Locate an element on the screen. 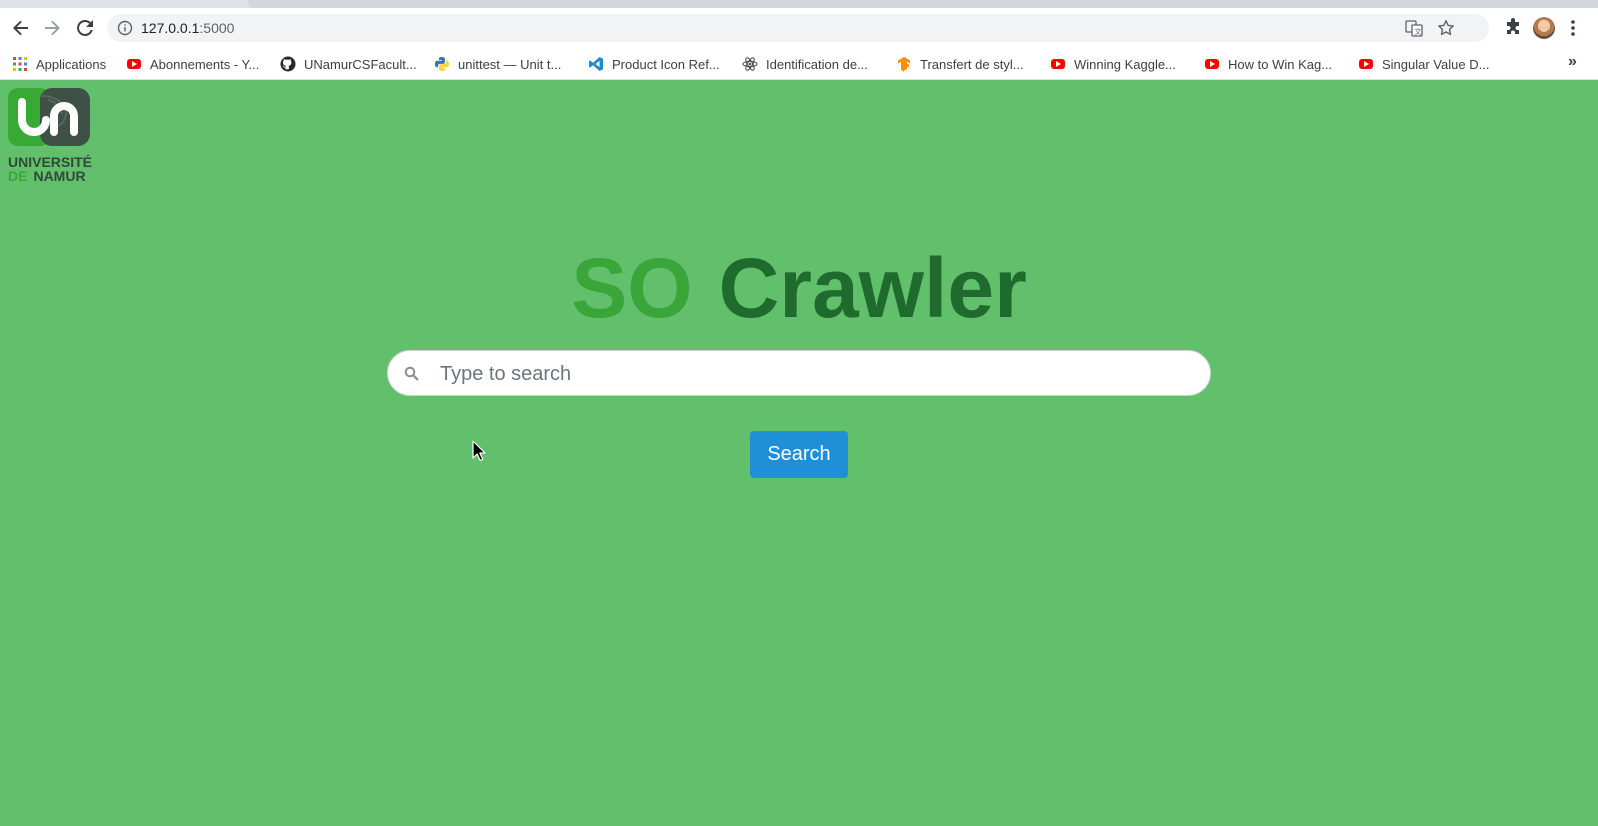  reload-icon is located at coordinates (85, 27).